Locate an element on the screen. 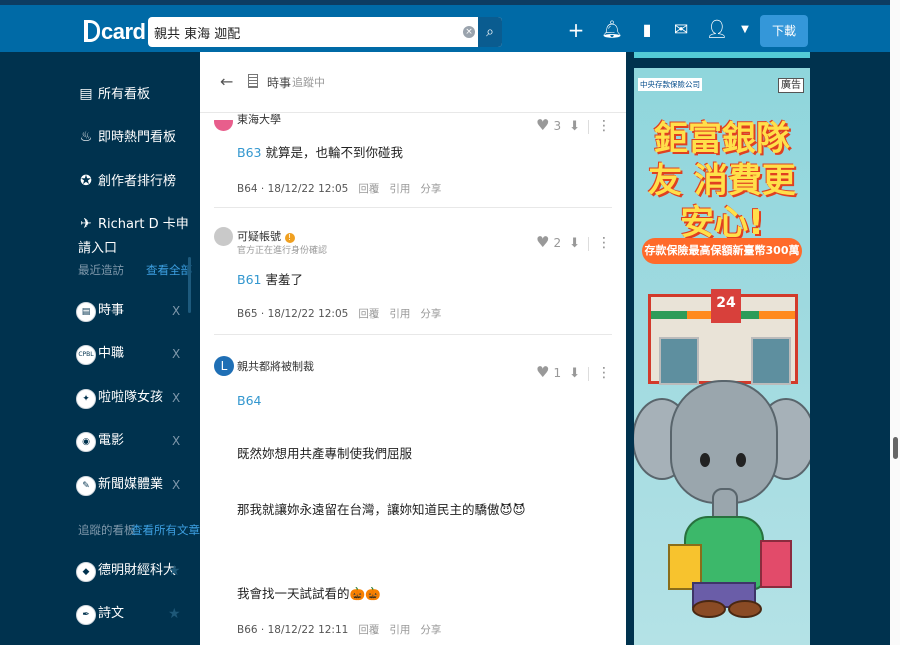 This screenshot has width=900, height=645. follow-status: 追蹤中 is located at coordinates (308, 82).